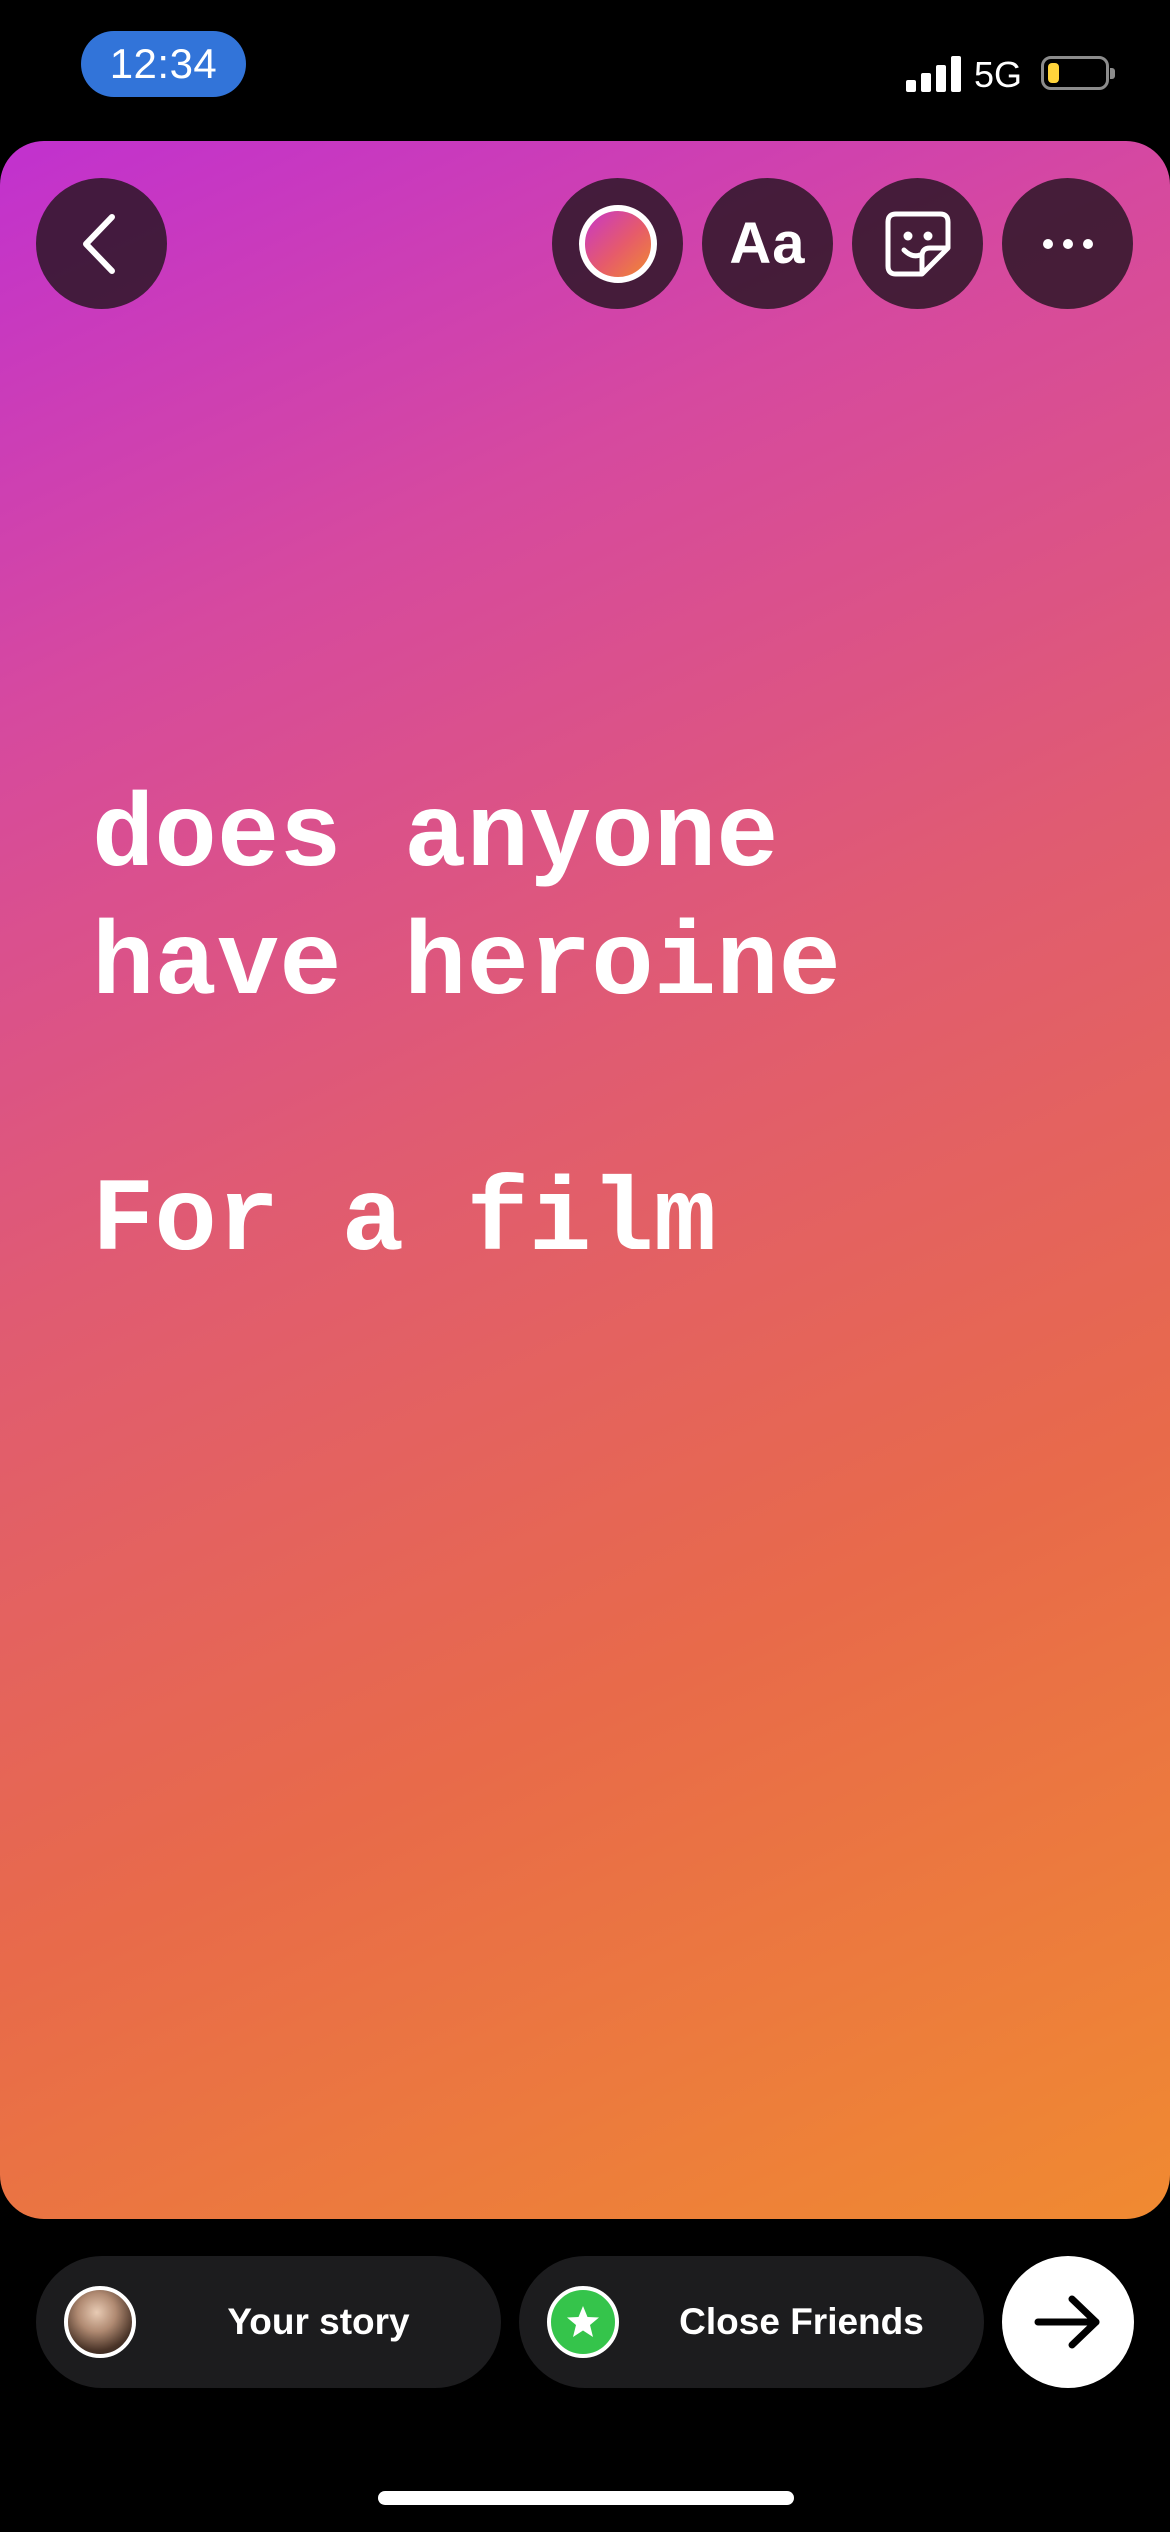 The height and width of the screenshot is (2532, 1170). I want to click on share-next-button, so click(1068, 2322).